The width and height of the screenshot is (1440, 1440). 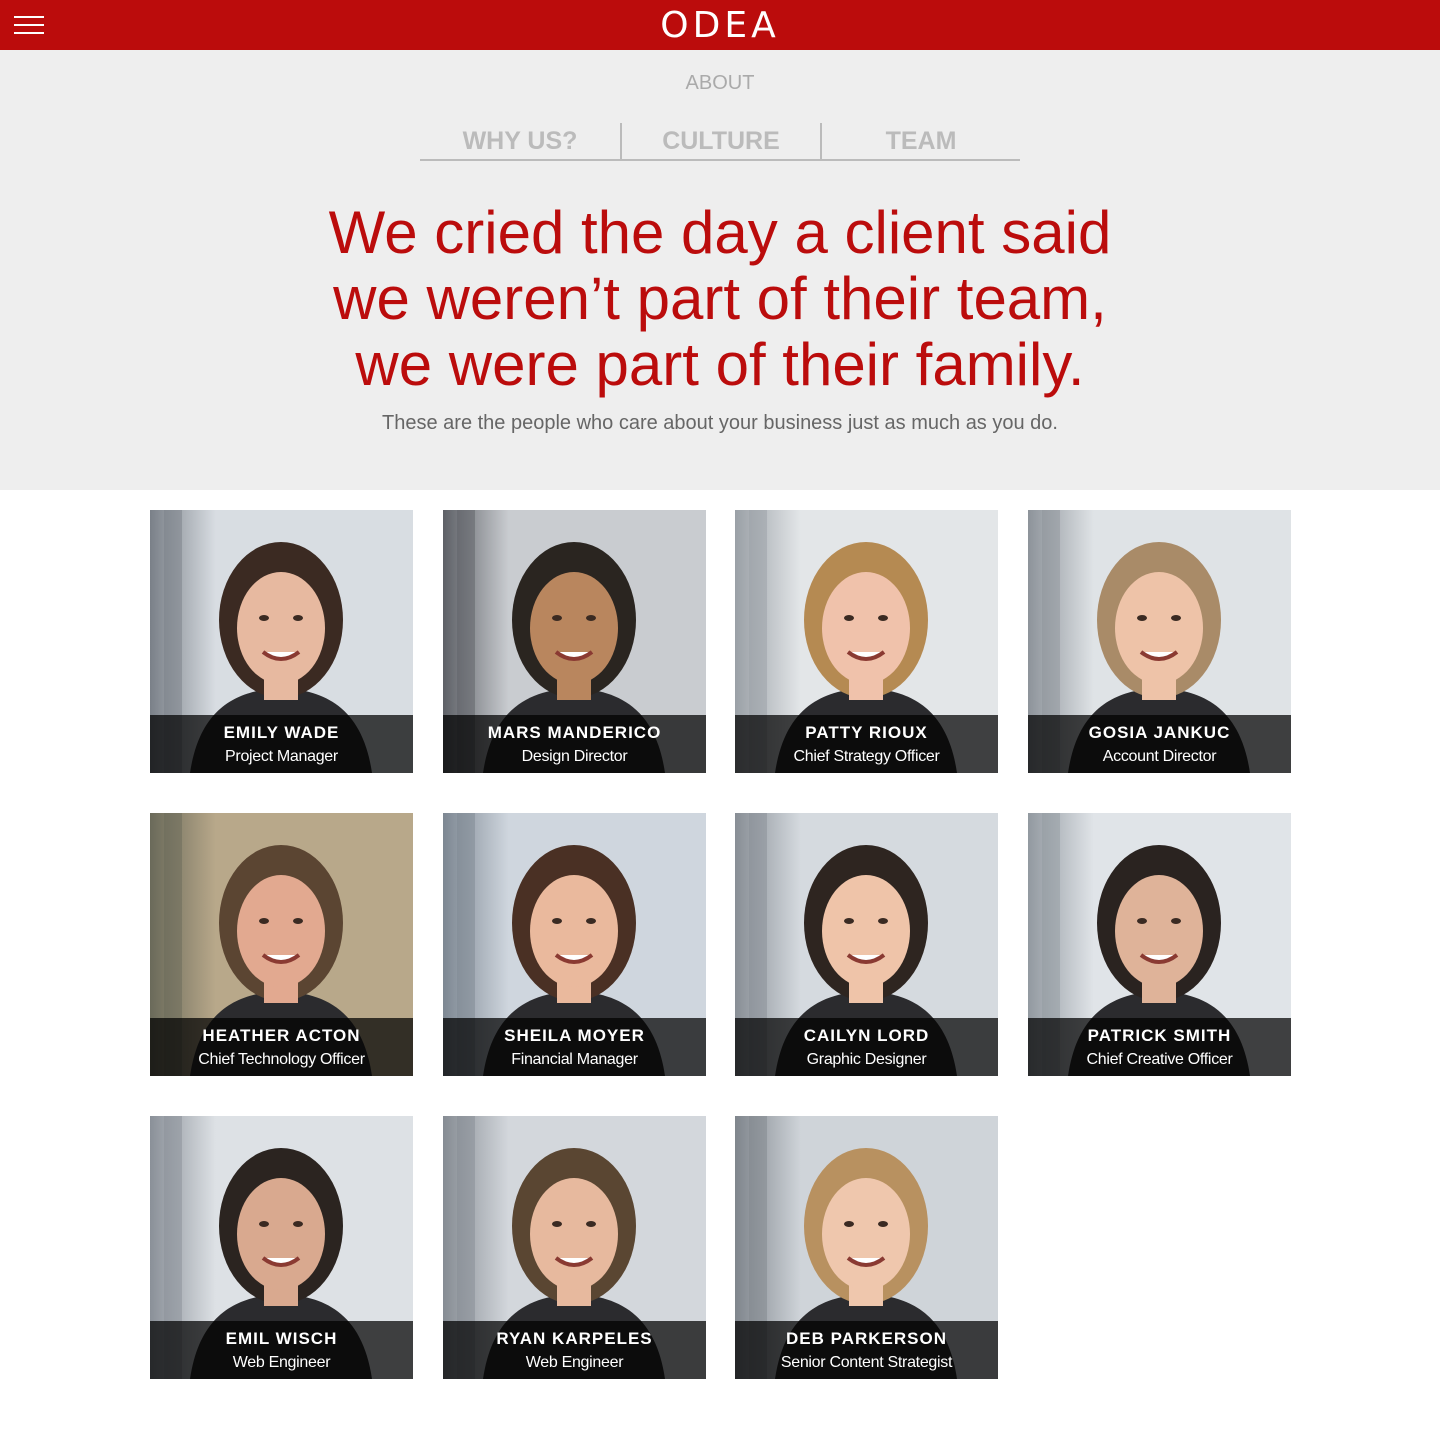 What do you see at coordinates (281, 1047) in the screenshot?
I see `member-caption: HEATHER ACTON Chief Technology Officer` at bounding box center [281, 1047].